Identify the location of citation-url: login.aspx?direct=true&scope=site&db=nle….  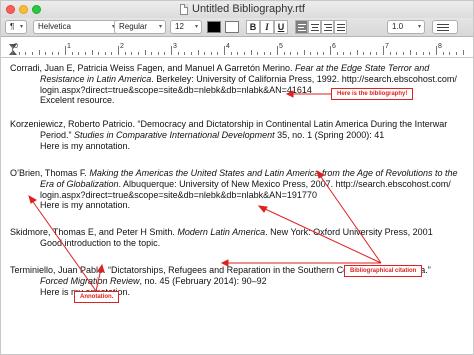
(178, 194).